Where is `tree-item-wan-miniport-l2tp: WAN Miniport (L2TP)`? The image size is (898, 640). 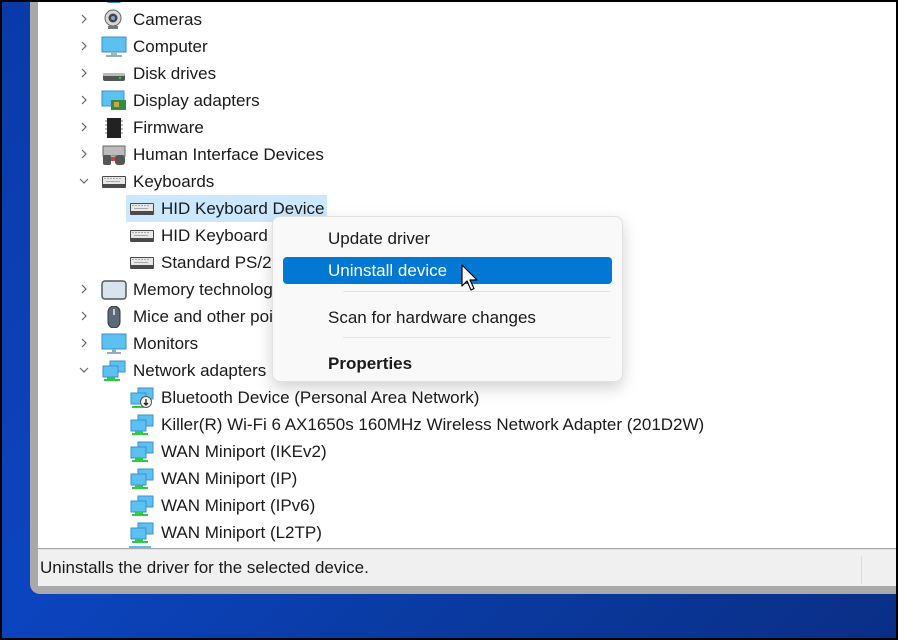
tree-item-wan-miniport-l2tp: WAN Miniport (L2TP) is located at coordinates (225, 532).